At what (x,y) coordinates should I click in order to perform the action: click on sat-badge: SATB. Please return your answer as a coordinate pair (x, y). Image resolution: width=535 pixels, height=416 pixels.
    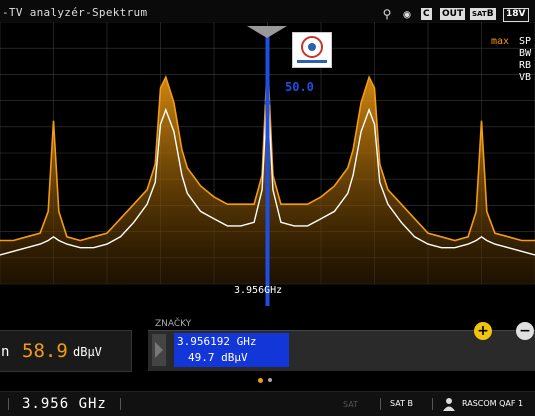
    Looking at the image, I should click on (483, 14).